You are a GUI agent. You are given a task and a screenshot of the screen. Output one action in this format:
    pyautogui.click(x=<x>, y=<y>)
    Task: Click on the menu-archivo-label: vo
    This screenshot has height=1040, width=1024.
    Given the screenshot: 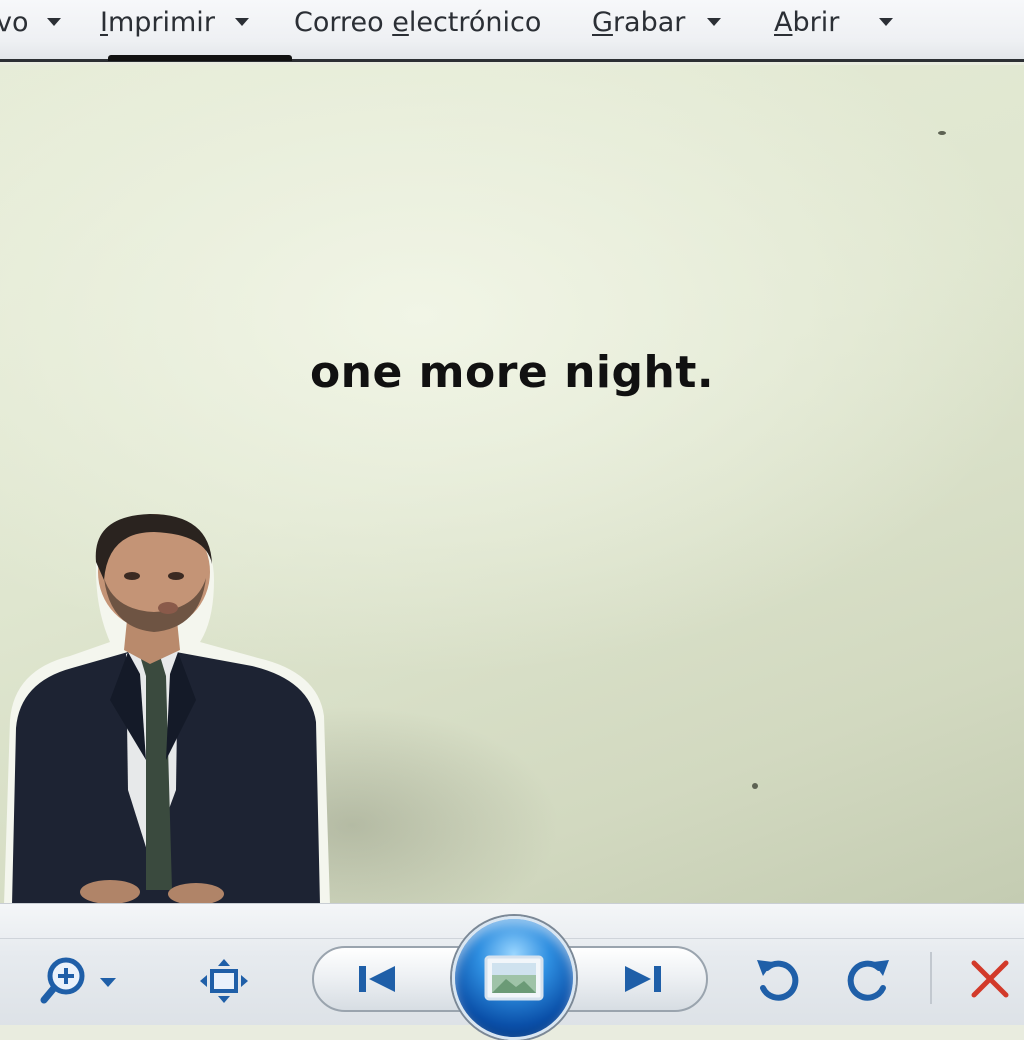 What is the action you would take?
    pyautogui.click(x=14, y=22)
    